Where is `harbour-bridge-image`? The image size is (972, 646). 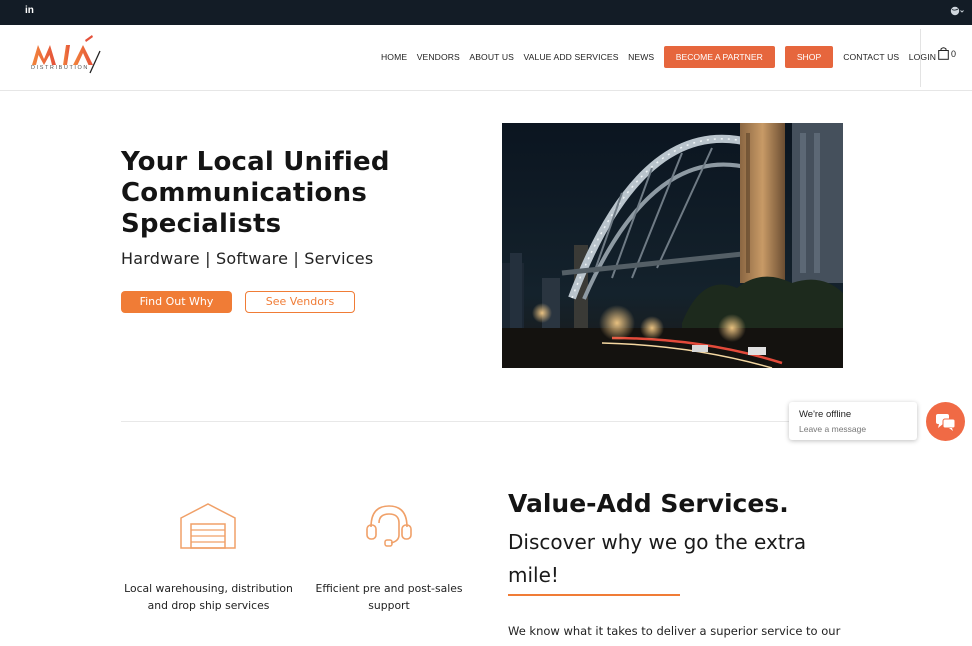 harbour-bridge-image is located at coordinates (672, 245).